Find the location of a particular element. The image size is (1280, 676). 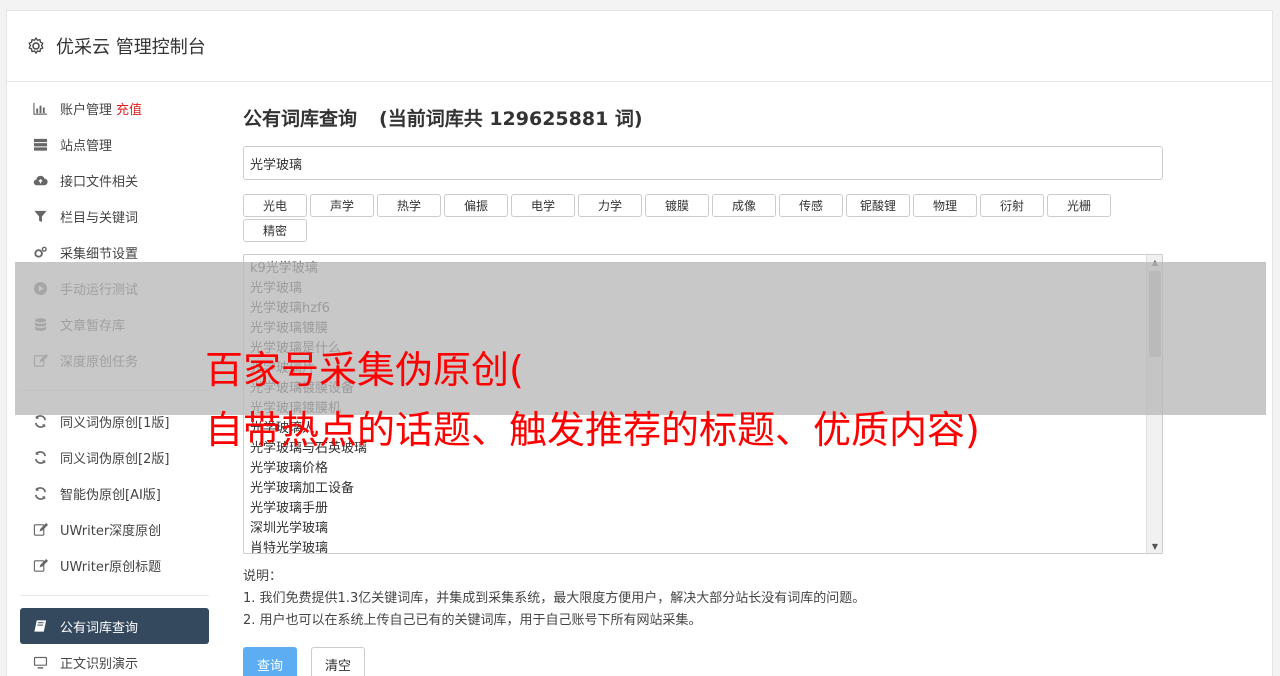

sidebar-item: UWriter深度原创 is located at coordinates (114, 529).